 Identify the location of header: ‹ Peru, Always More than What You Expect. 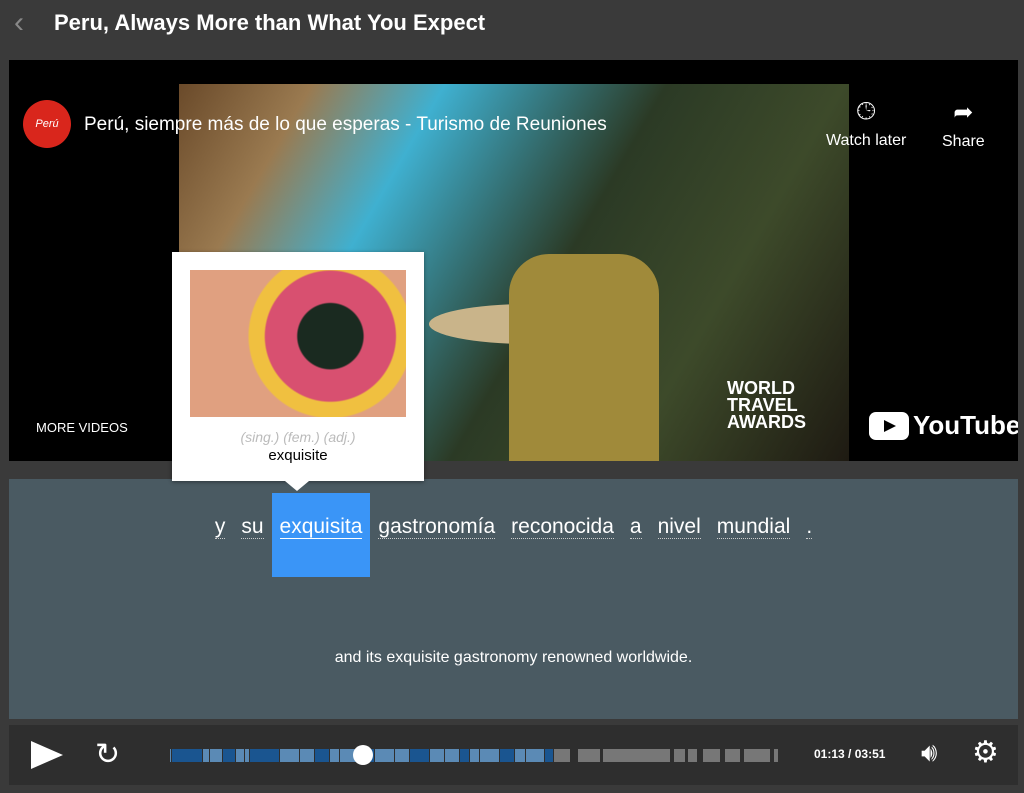
(512, 23).